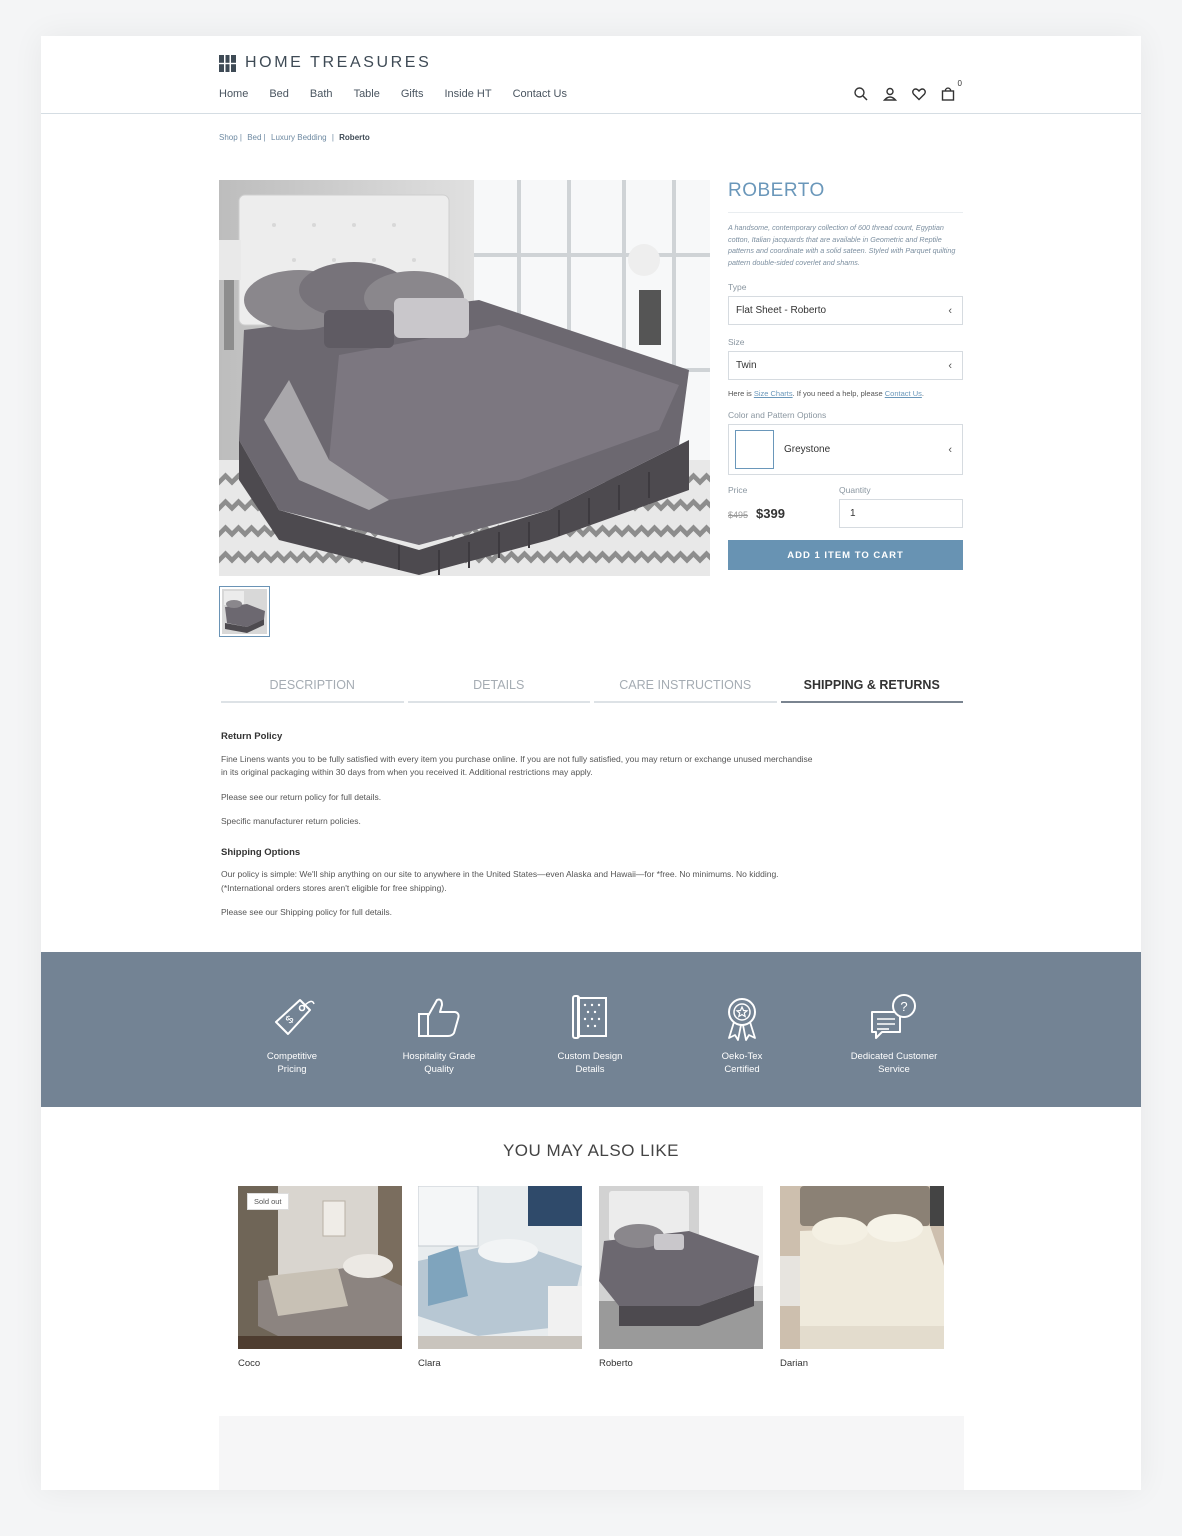 The height and width of the screenshot is (1536, 1182). Describe the element at coordinates (299, 137) in the screenshot. I see `breadcrumb-luxury-bedding: Luxury Bedding` at that location.